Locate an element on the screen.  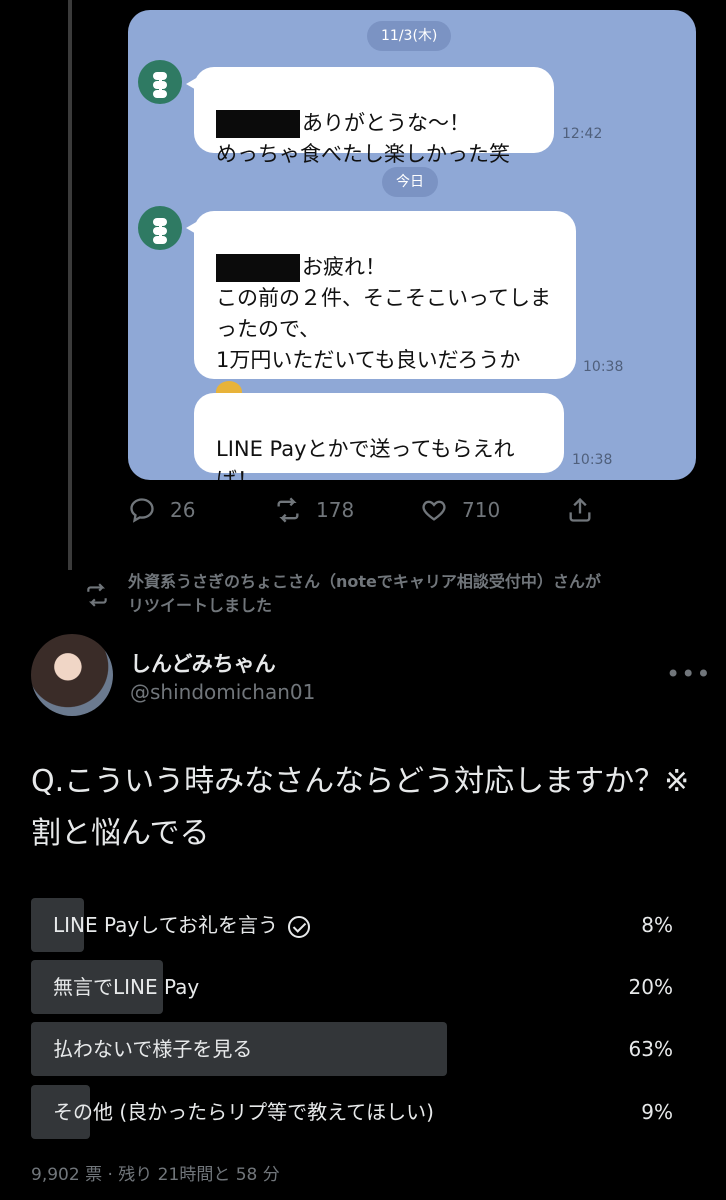
date-chip: 11/3(木) is located at coordinates (409, 36).